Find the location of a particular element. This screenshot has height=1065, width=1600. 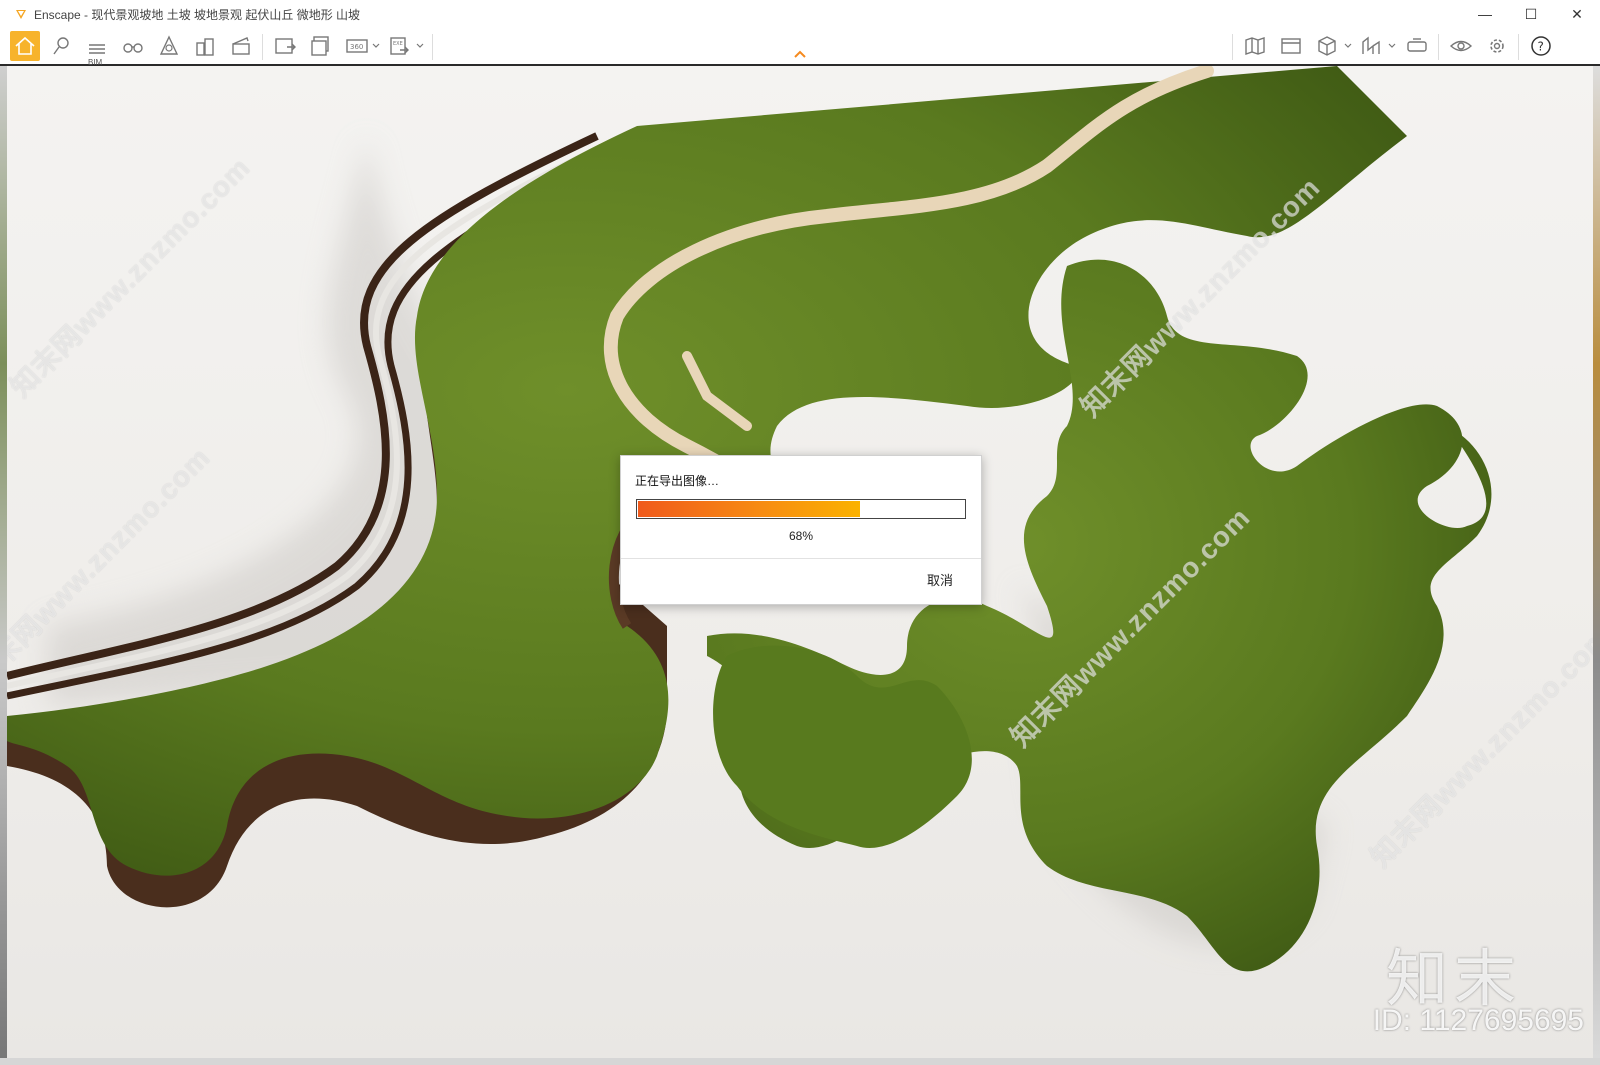

export-progress-dialog: 正在导出图像… 68% 取消 is located at coordinates (801, 530).